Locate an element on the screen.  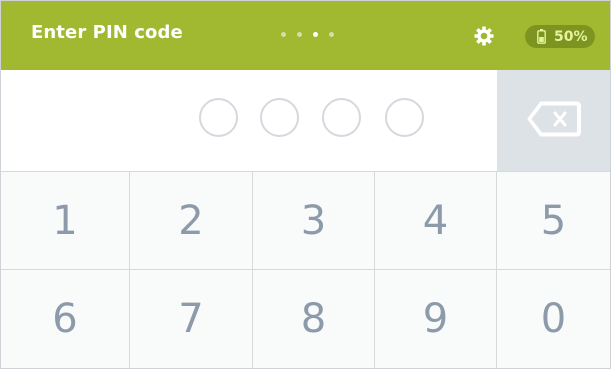
key-0: 0 is located at coordinates (553, 319).